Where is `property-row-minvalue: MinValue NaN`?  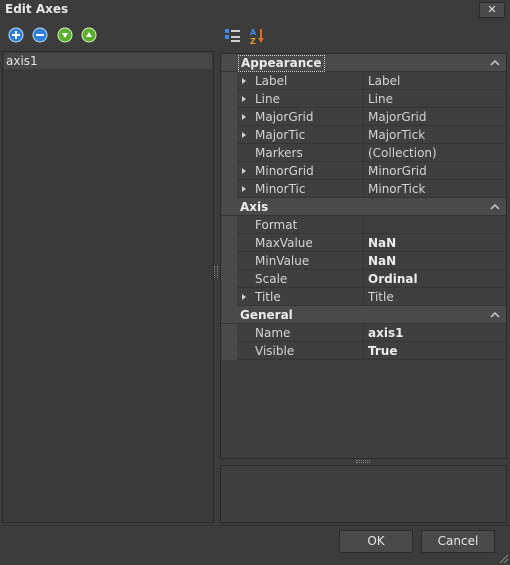 property-row-minvalue: MinValue NaN is located at coordinates (363, 261).